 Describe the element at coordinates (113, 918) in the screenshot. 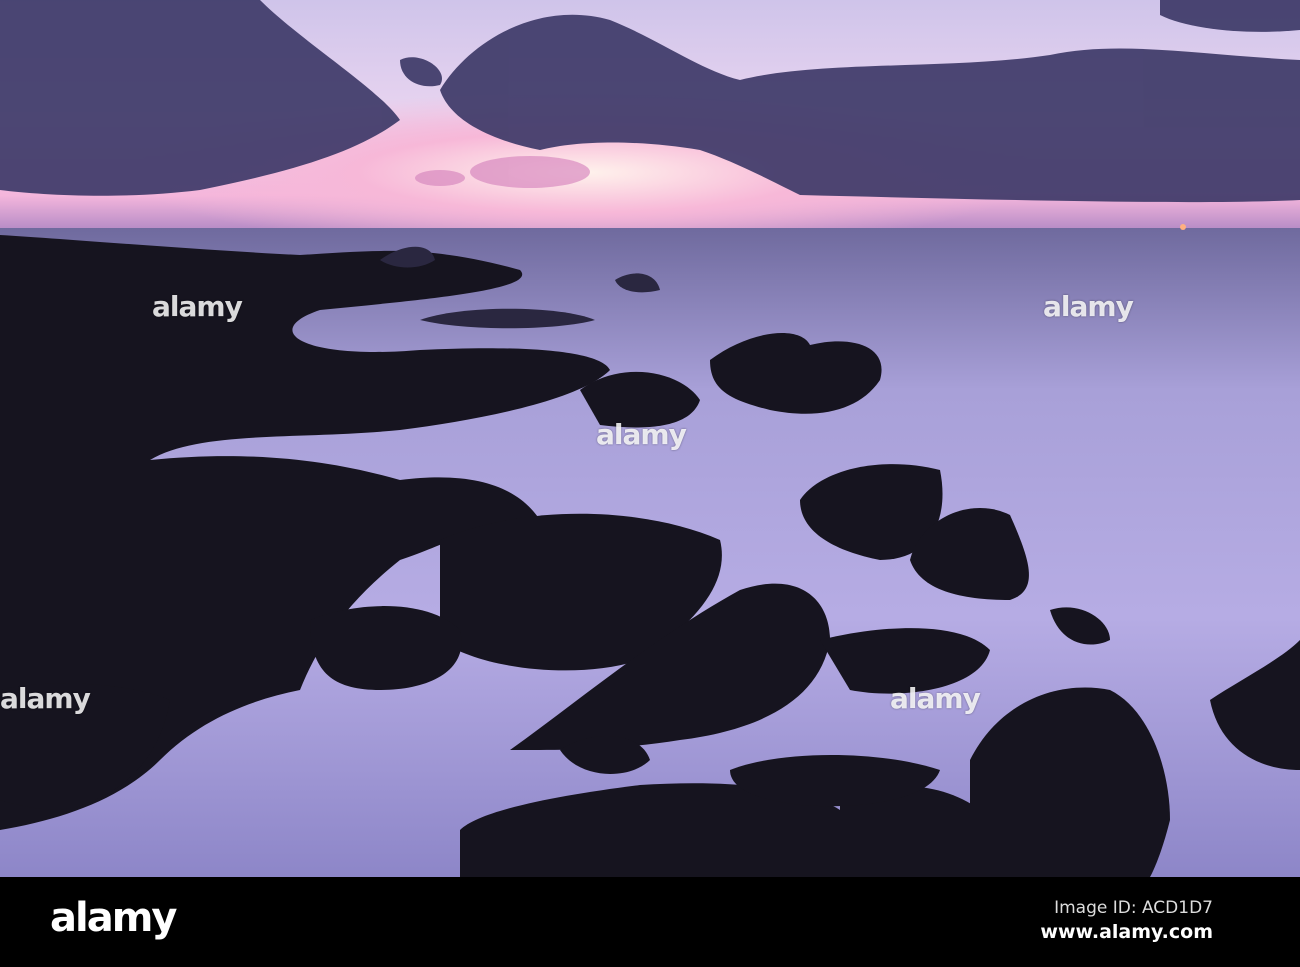

I see `alamy-logo: alamy` at that location.